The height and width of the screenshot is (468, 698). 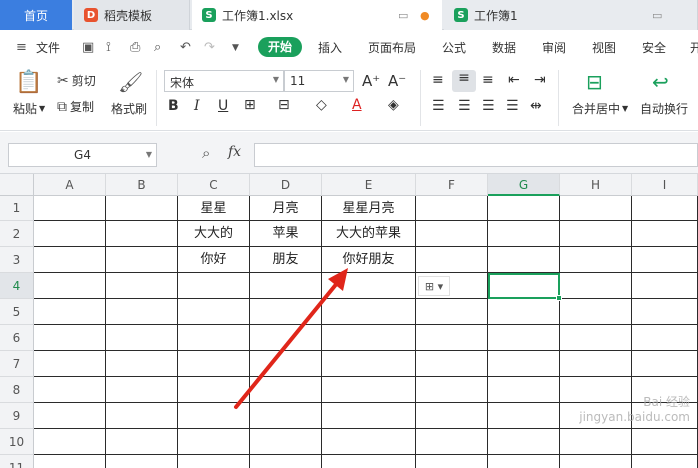 I want to click on watermark-line1: Bai 经验, so click(x=666, y=402).